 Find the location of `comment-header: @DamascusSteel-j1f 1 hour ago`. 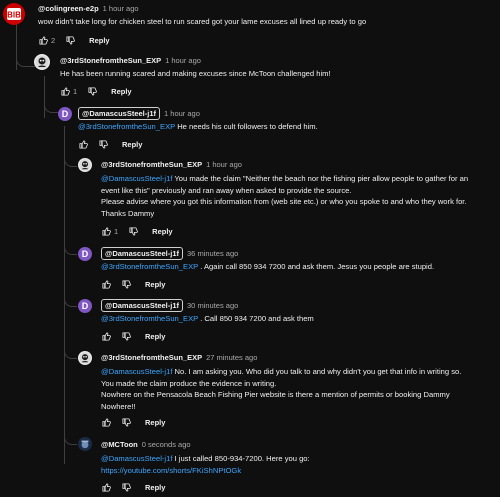

comment-header: @DamascusSteel-j1f 1 hour ago is located at coordinates (139, 113).